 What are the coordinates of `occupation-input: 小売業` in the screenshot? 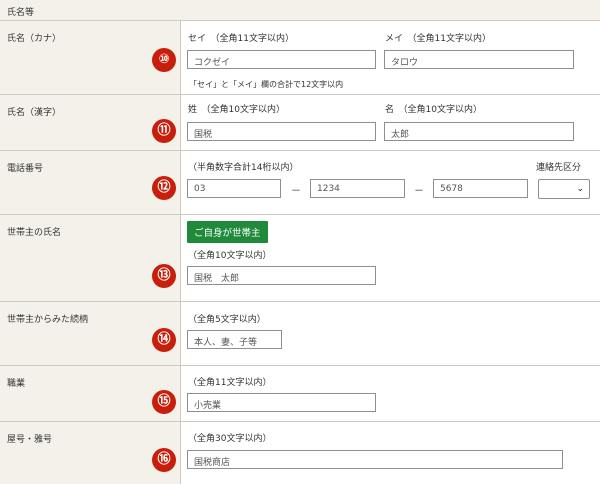 It's located at (281, 402).